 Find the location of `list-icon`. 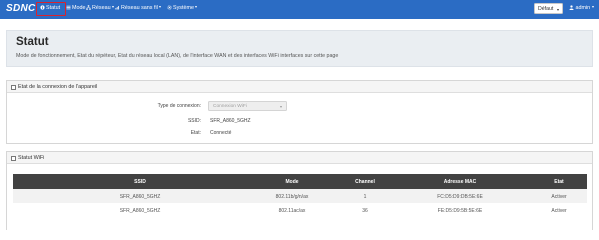

list-icon is located at coordinates (68, 7).